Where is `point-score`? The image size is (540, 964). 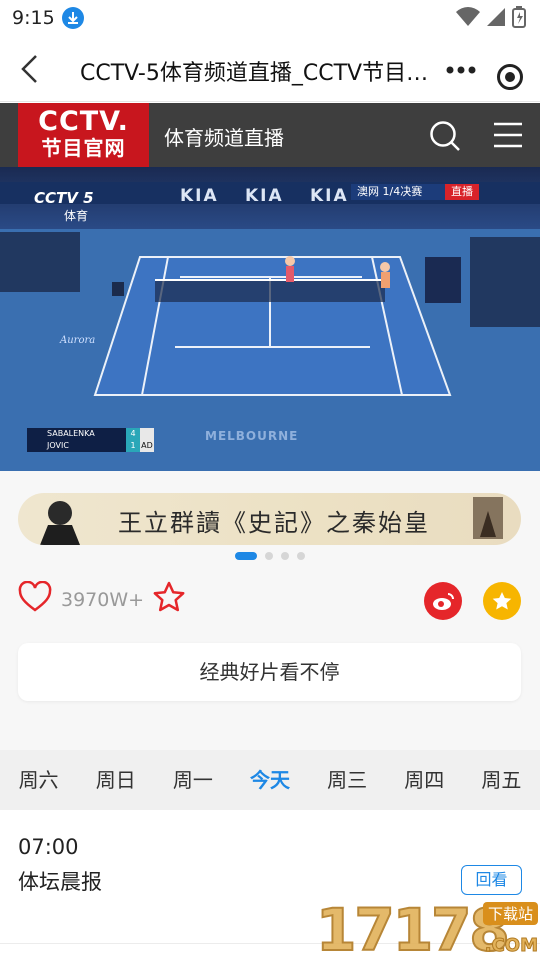 point-score is located at coordinates (147, 434).